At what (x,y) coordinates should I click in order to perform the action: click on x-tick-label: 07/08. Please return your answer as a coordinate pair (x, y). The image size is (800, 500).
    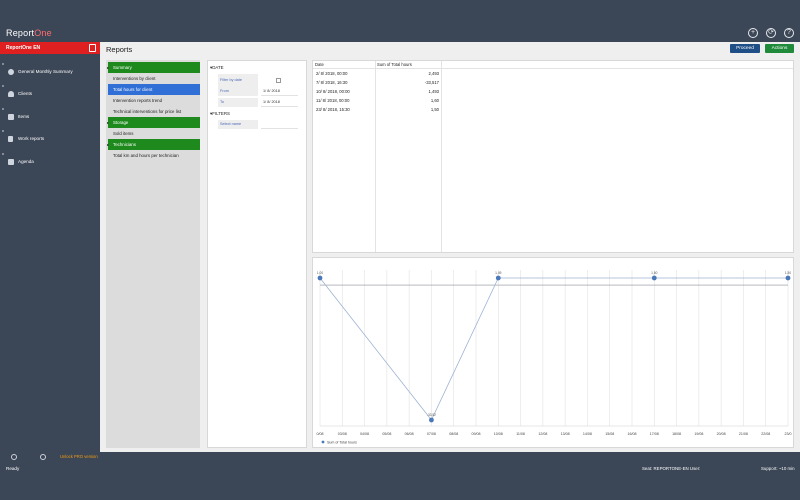
    Looking at the image, I should click on (431, 434).